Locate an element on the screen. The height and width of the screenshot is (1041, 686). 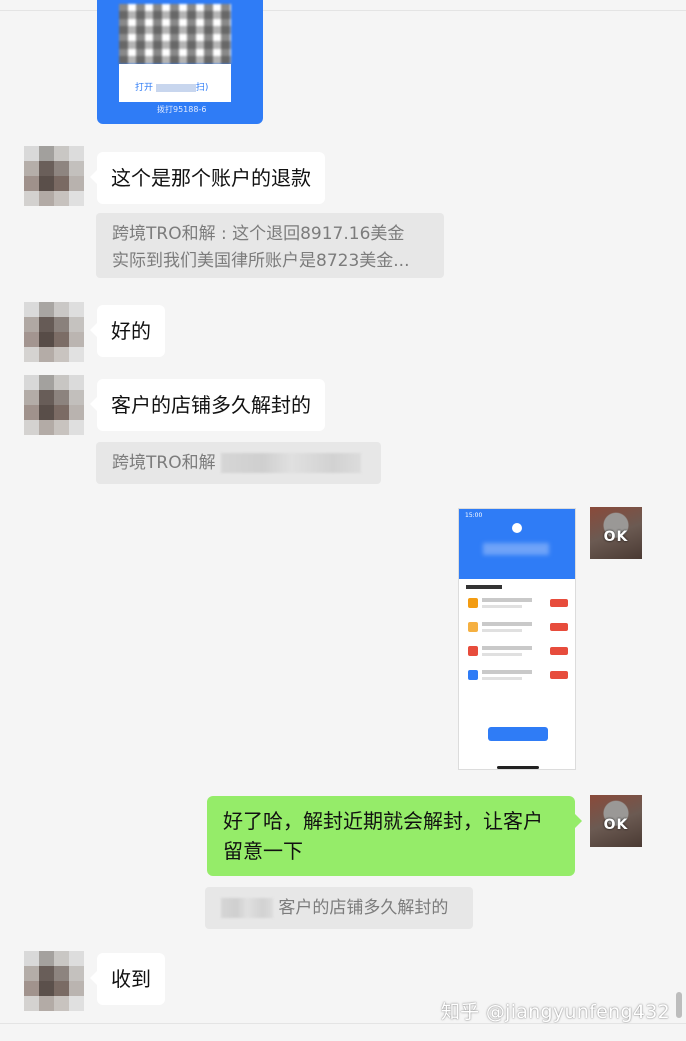
phone-home-indicator is located at coordinates (518, 767).